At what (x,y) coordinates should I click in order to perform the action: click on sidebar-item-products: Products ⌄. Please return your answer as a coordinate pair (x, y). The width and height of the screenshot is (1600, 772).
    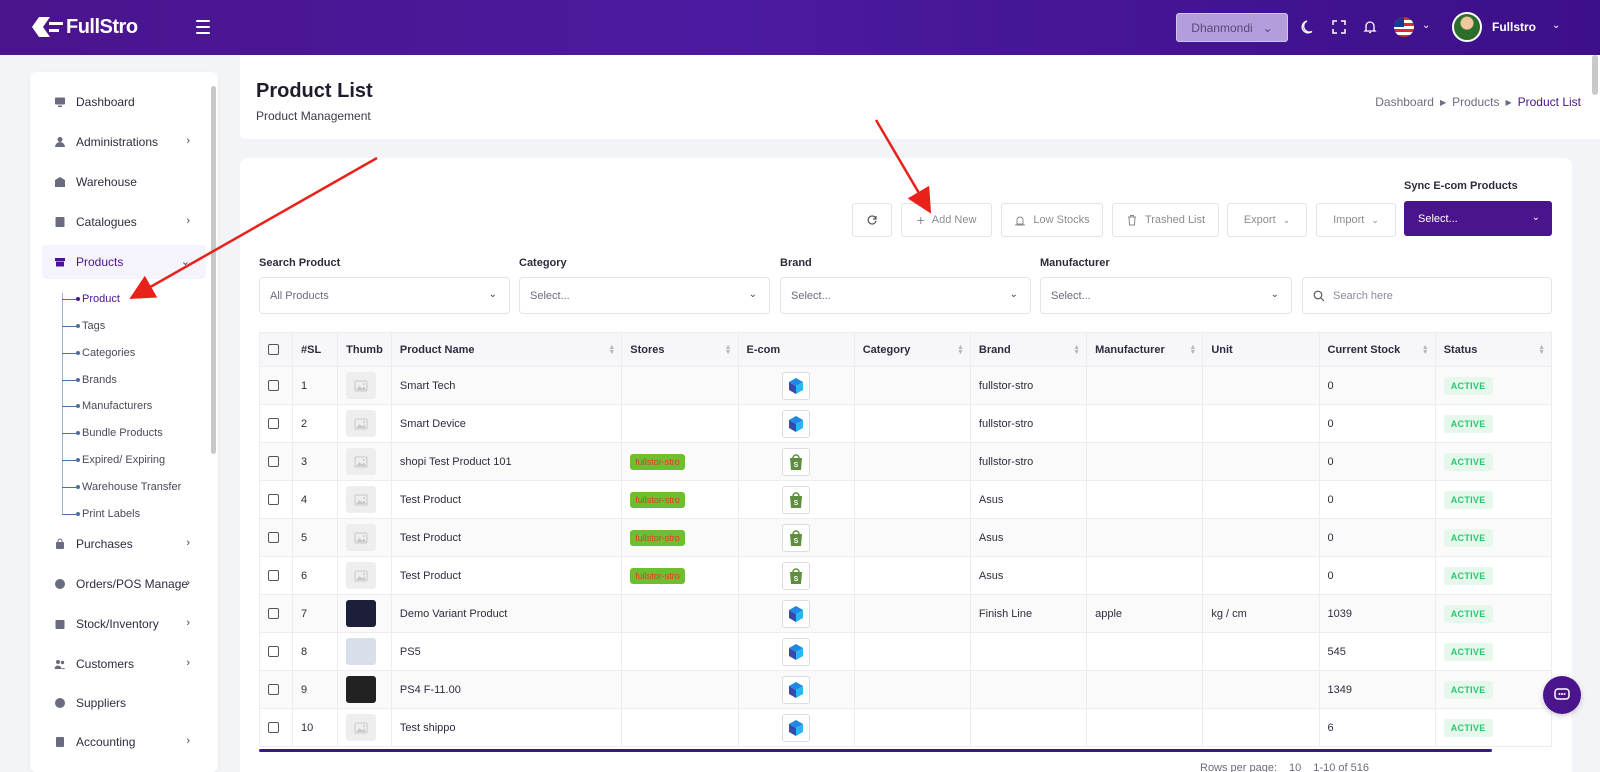
    Looking at the image, I should click on (124, 262).